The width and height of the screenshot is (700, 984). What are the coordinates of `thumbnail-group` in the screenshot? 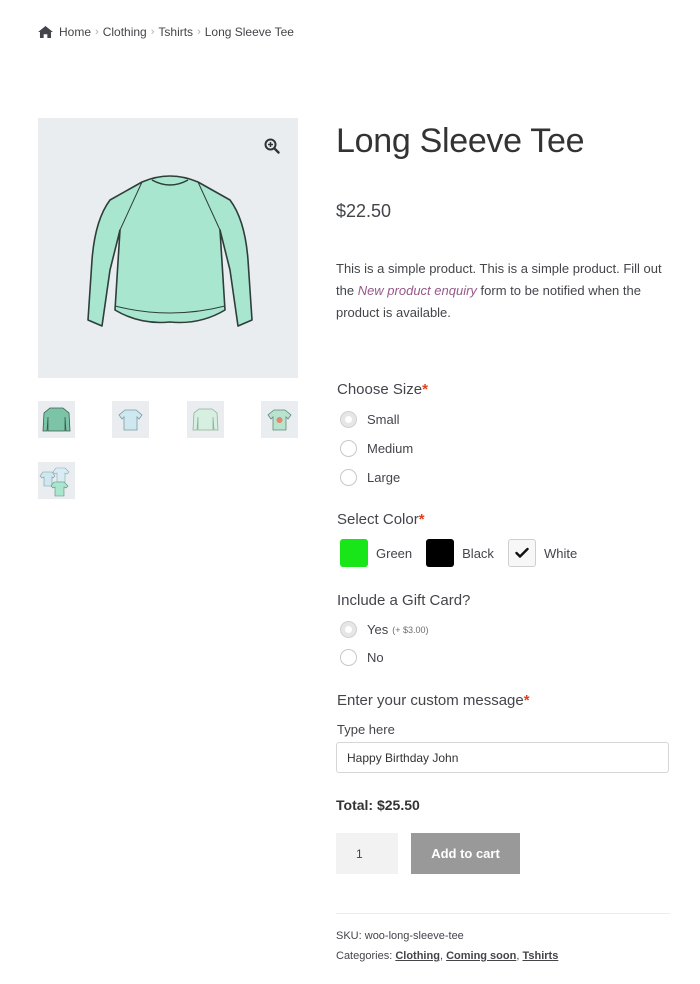 It's located at (56, 480).